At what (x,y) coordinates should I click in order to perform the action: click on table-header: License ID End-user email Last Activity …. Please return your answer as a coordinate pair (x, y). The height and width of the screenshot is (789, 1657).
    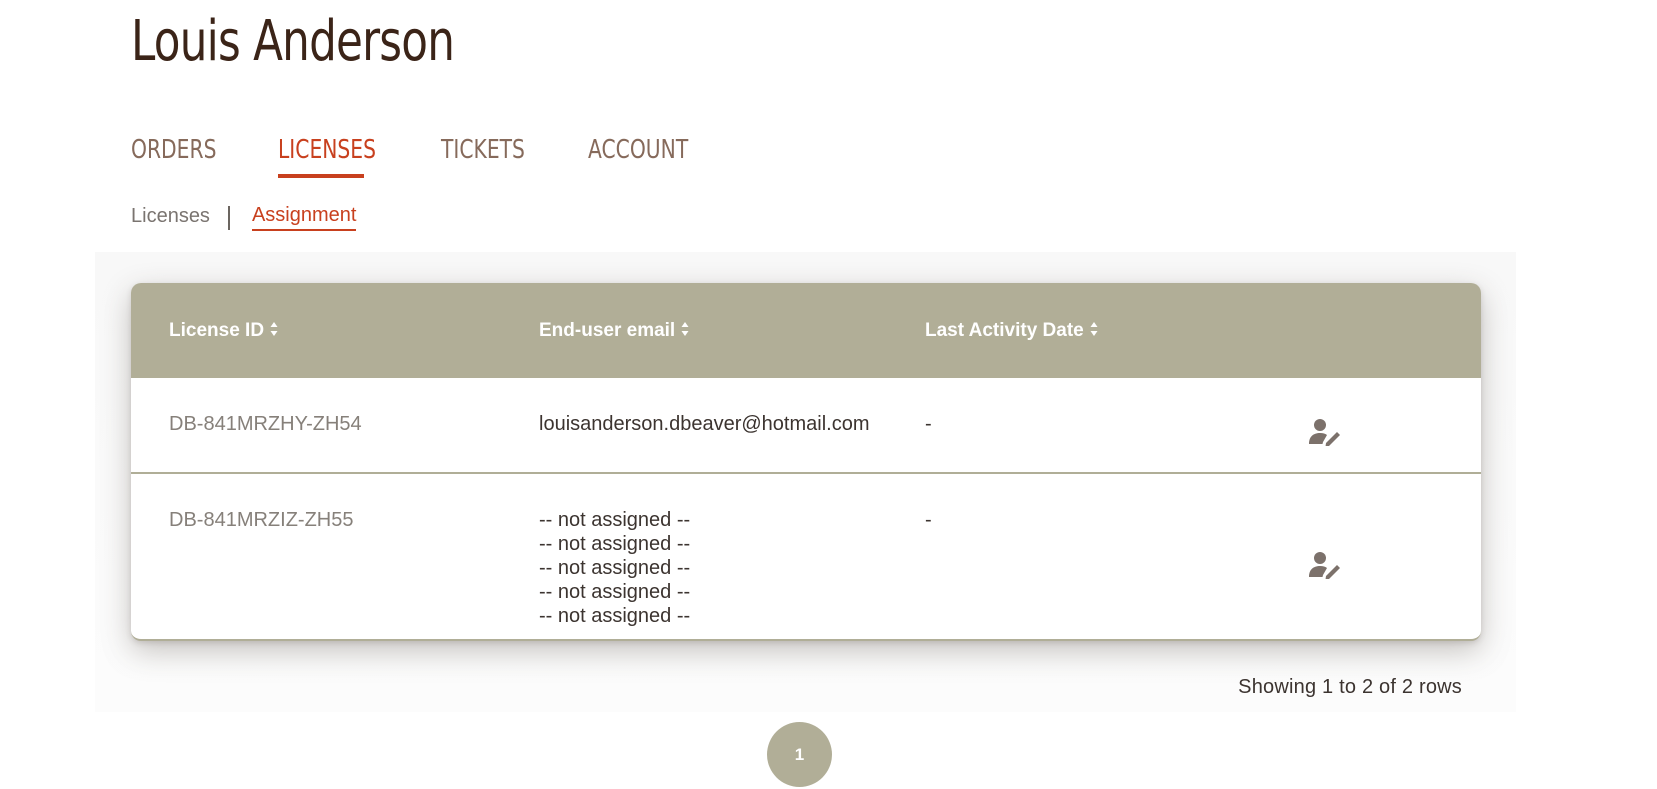
    Looking at the image, I should click on (806, 330).